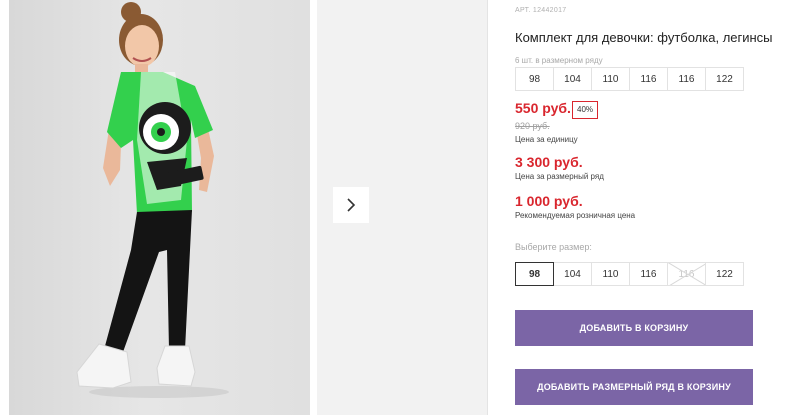 This screenshot has height=415, width=800. What do you see at coordinates (634, 387) in the screenshot?
I see `add-size-range-to-cart-button: ДОБАВИТЬ РАЗМЕРНЫЙ РЯД В КОРЗИНУ` at bounding box center [634, 387].